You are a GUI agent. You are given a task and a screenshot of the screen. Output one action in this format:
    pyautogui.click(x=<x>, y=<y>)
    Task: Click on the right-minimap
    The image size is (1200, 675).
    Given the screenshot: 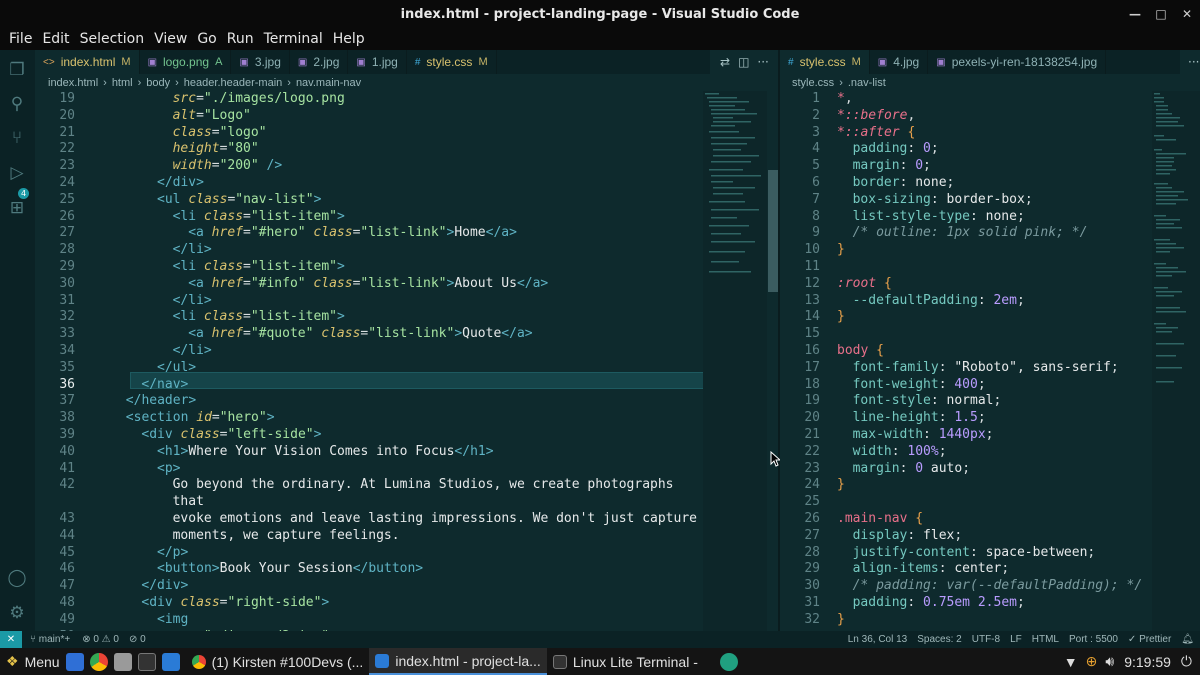 What is the action you would take?
    pyautogui.click(x=1176, y=361)
    